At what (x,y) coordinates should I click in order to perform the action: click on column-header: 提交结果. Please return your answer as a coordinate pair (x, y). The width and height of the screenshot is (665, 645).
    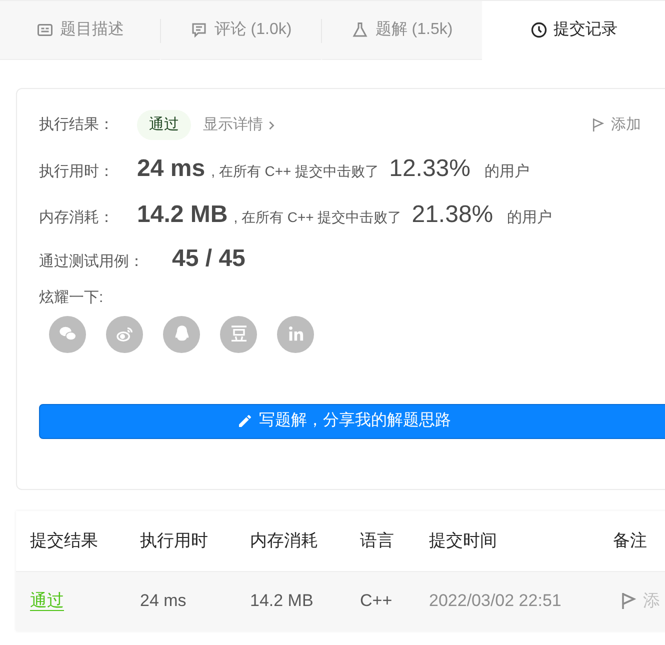
    Looking at the image, I should click on (64, 541).